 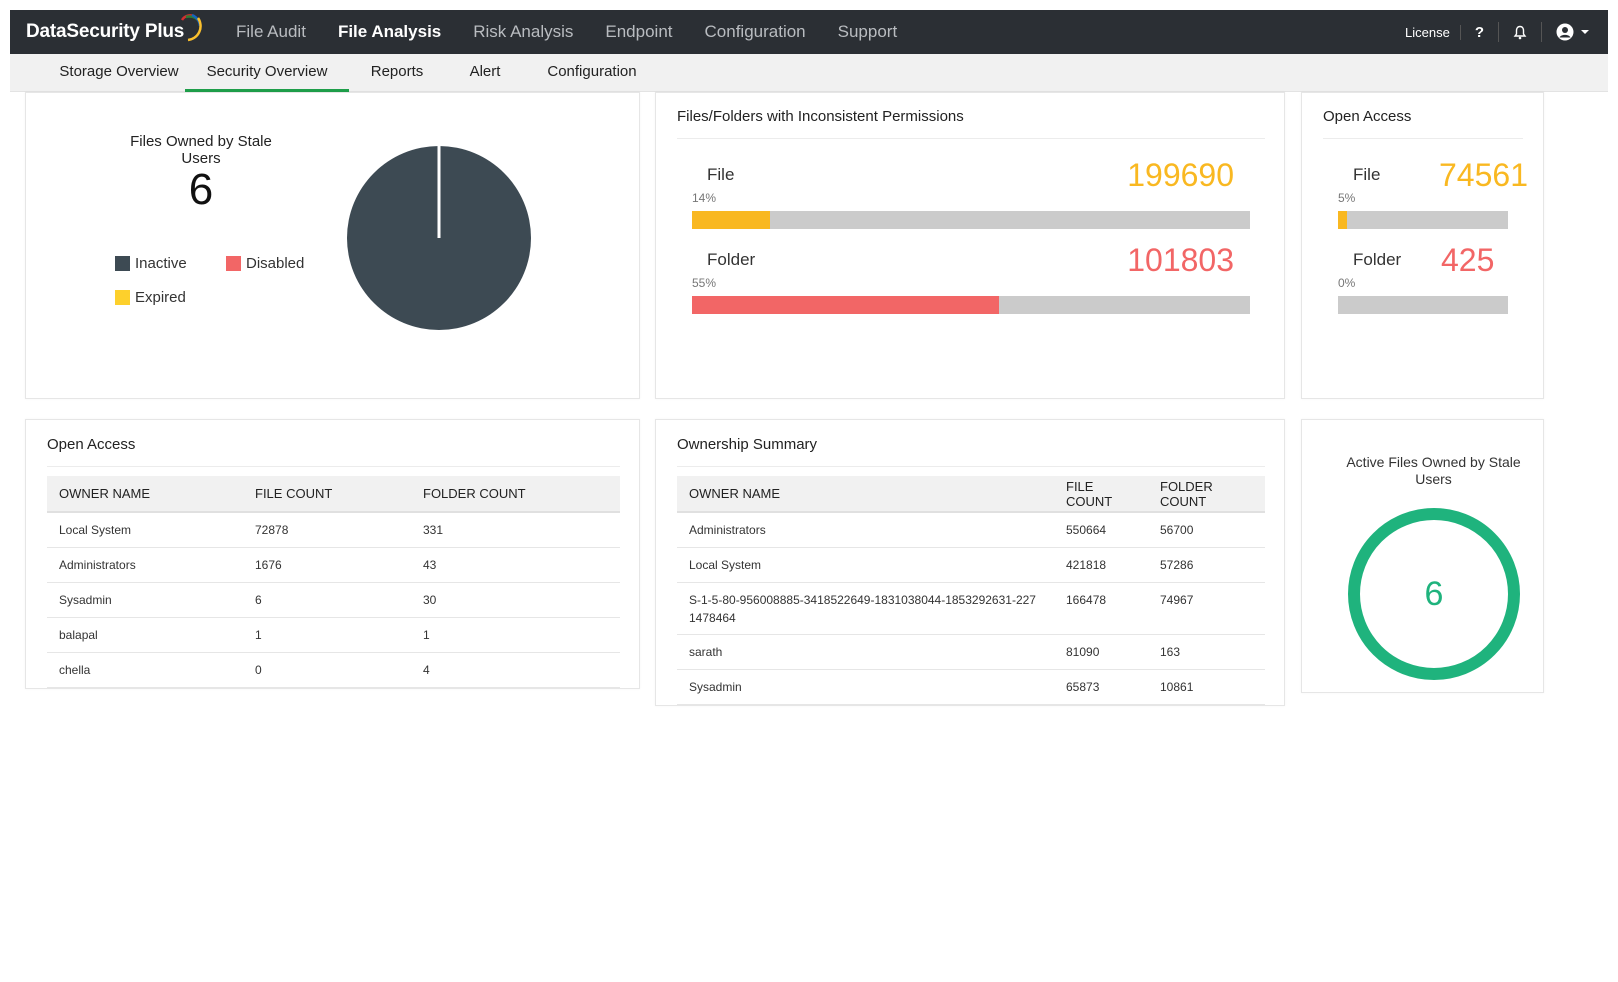 I want to click on app-title: DataSecurity Plus, so click(x=105, y=31).